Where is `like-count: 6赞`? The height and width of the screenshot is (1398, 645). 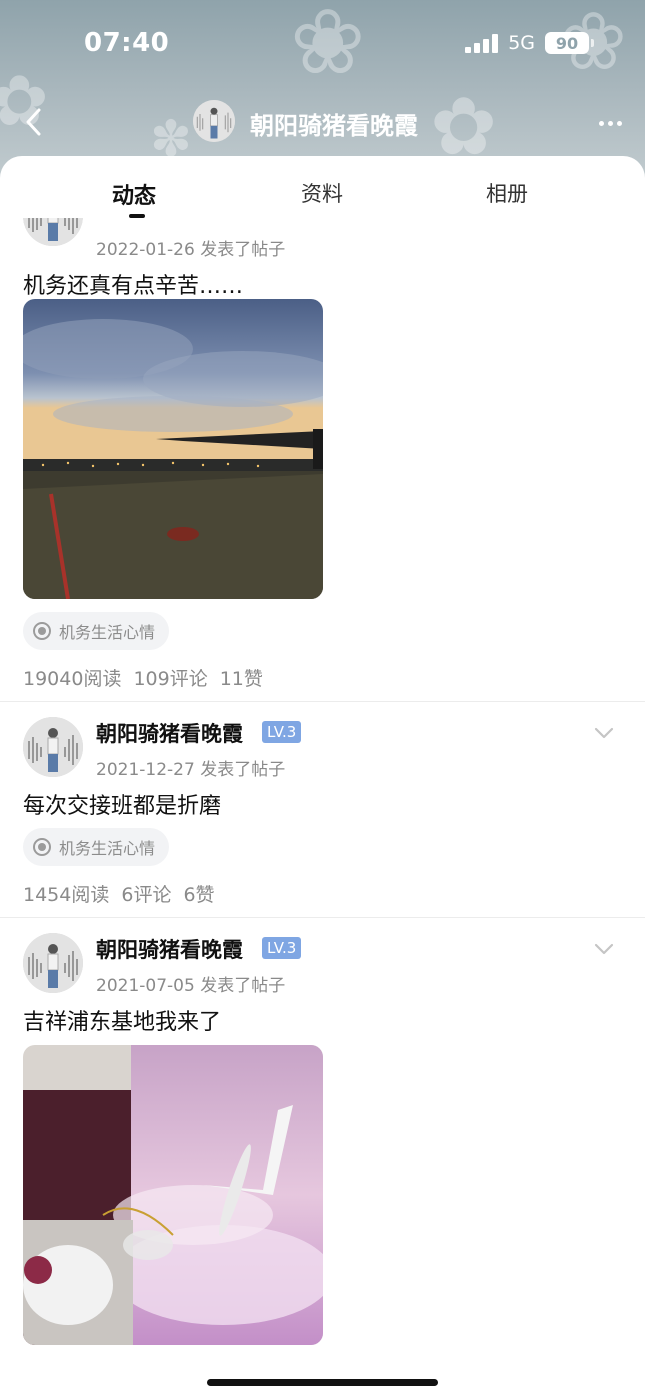
like-count: 6赞 is located at coordinates (198, 893).